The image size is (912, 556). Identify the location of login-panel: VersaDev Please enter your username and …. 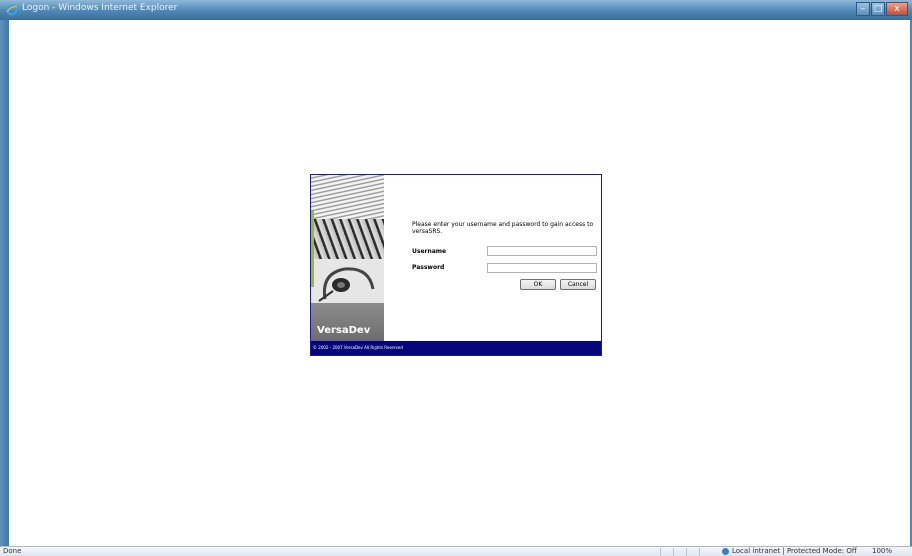
(456, 265).